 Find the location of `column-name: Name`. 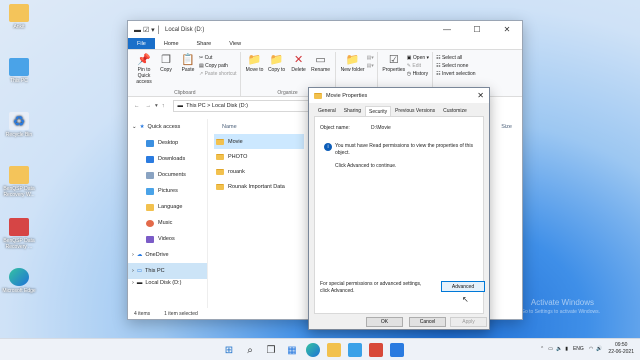

column-name: Name is located at coordinates (229, 127).